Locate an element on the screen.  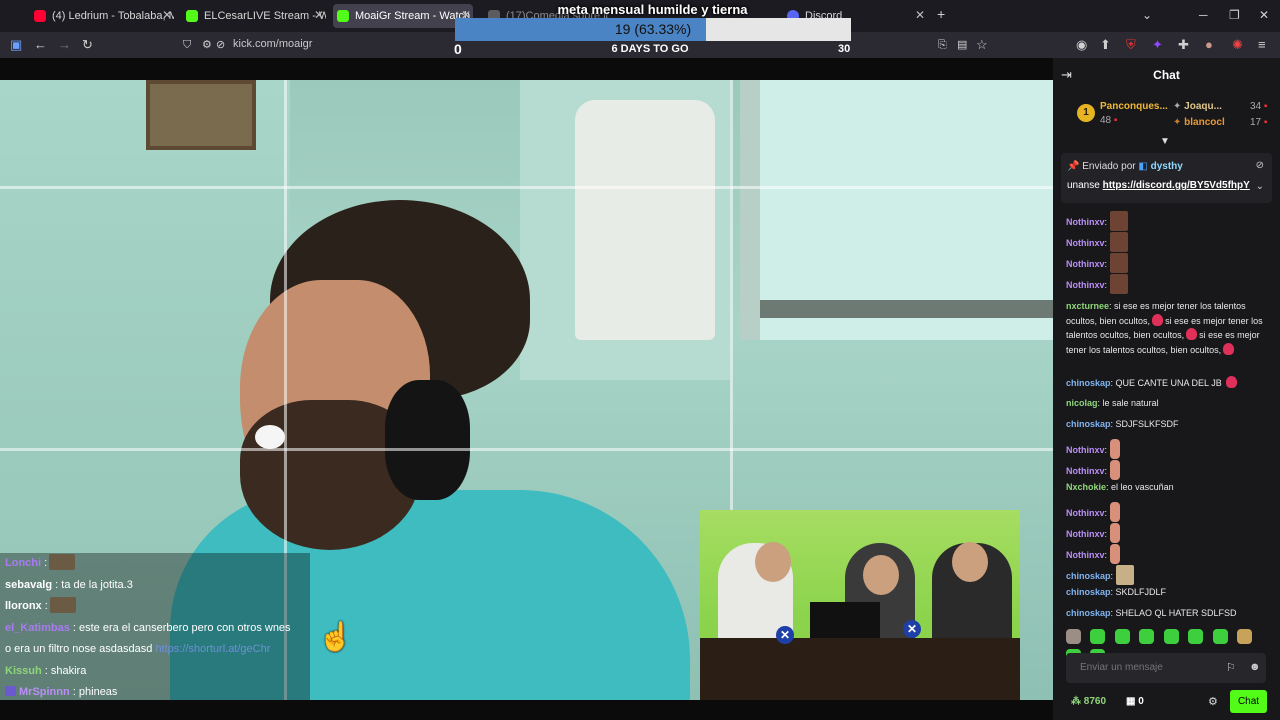
gifter-1: 1 is located at coordinates (1086, 113).